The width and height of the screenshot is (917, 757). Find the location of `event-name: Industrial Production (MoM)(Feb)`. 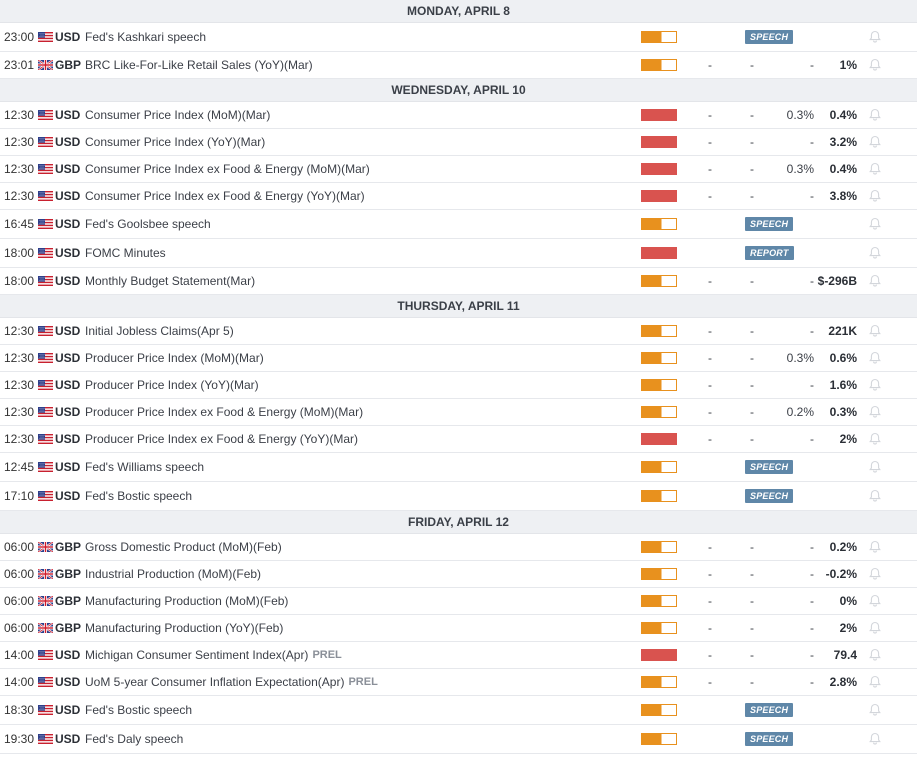

event-name: Industrial Production (MoM)(Feb) is located at coordinates (173, 574).